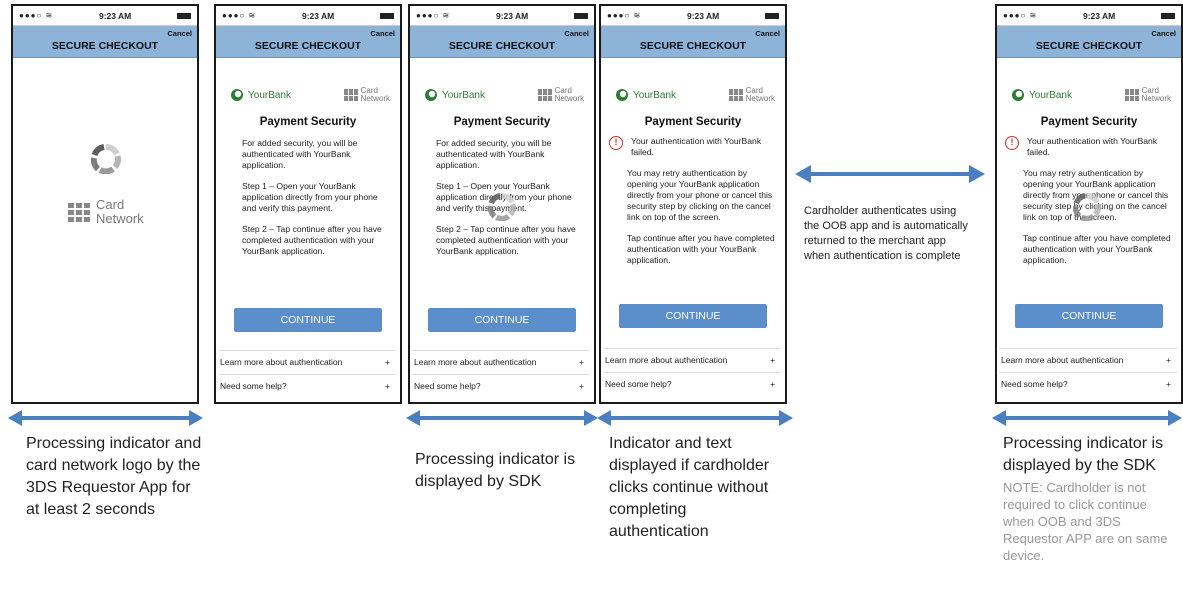 The height and width of the screenshot is (614, 1183). What do you see at coordinates (495, 470) in the screenshot?
I see `caption-sdk-processing: Processing indicator is displayed by SDK` at bounding box center [495, 470].